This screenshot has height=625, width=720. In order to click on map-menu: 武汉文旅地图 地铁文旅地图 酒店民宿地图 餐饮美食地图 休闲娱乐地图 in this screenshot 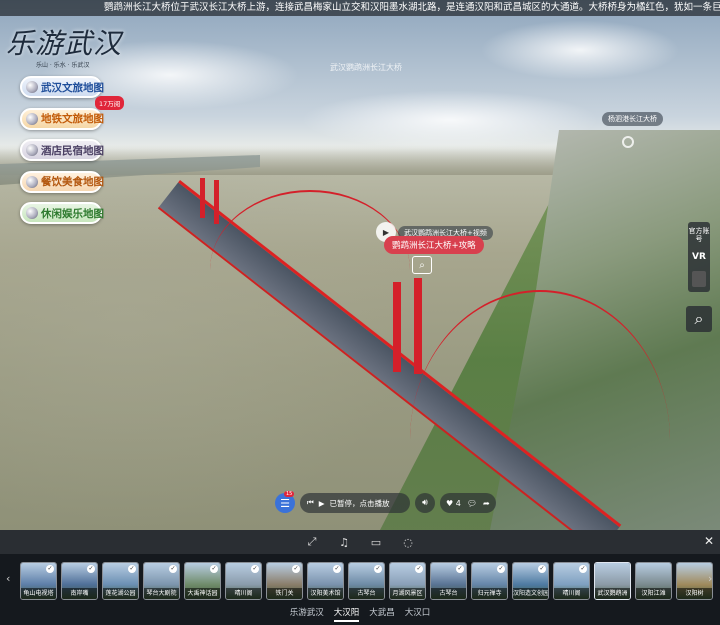, I will do `click(62, 155)`.